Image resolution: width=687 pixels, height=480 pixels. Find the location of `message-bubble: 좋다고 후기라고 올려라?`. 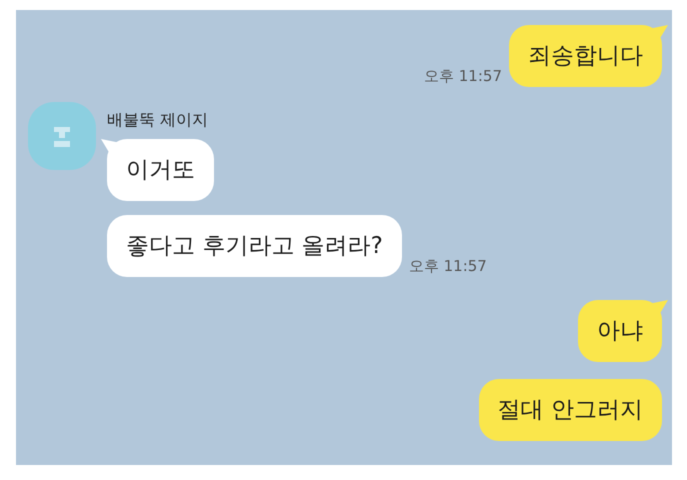

message-bubble: 좋다고 후기라고 올려라? is located at coordinates (254, 246).